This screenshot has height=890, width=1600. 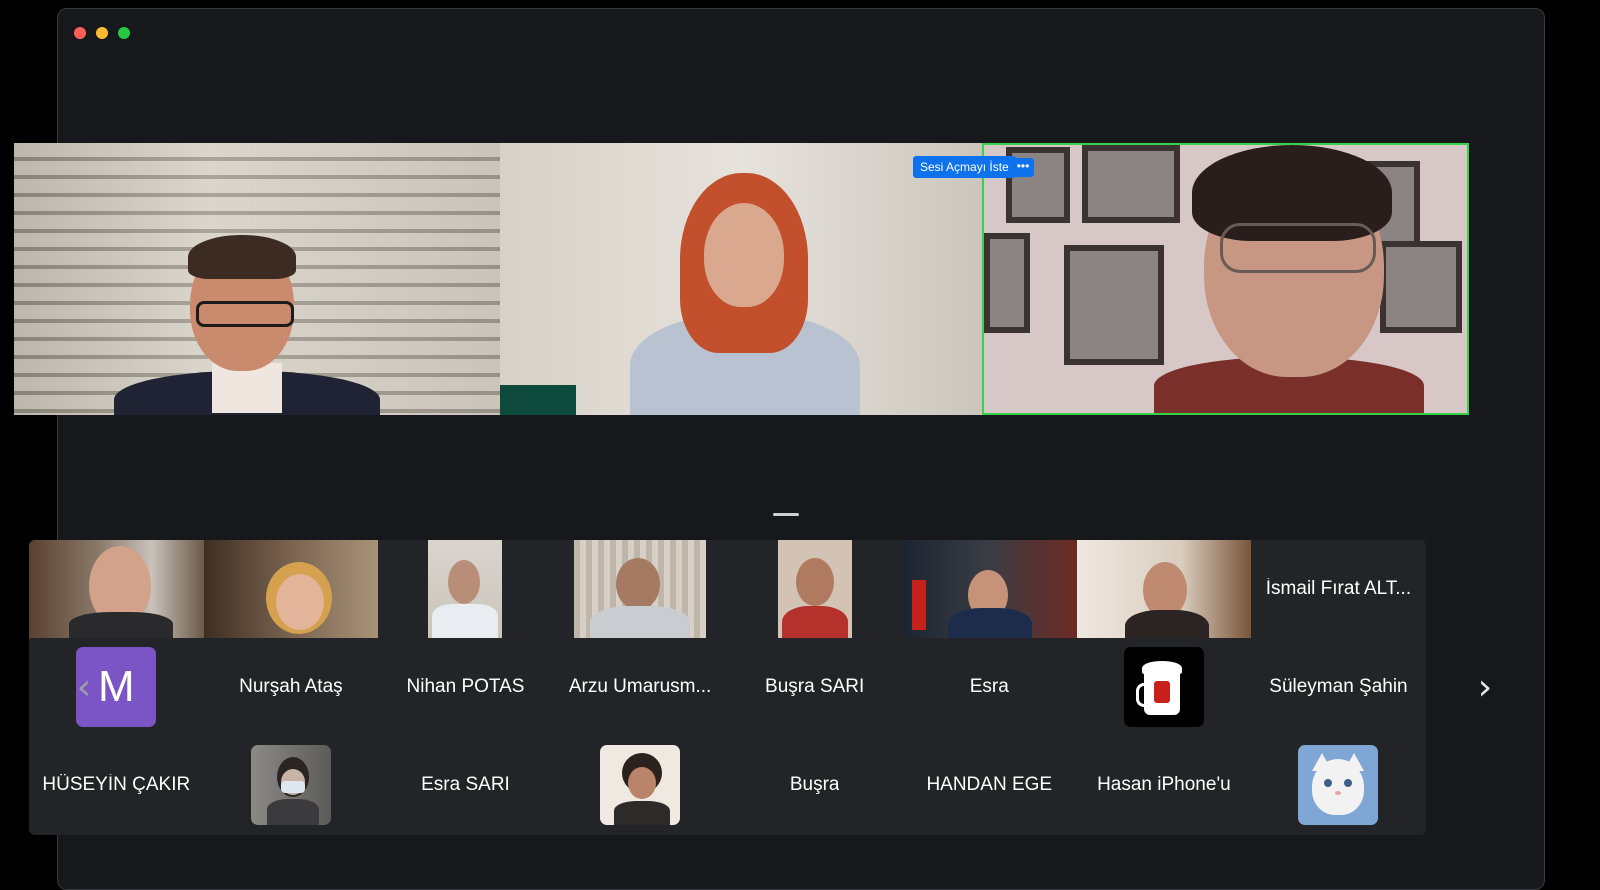 I want to click on participant-tile: Esra SARI, so click(x=465, y=785).